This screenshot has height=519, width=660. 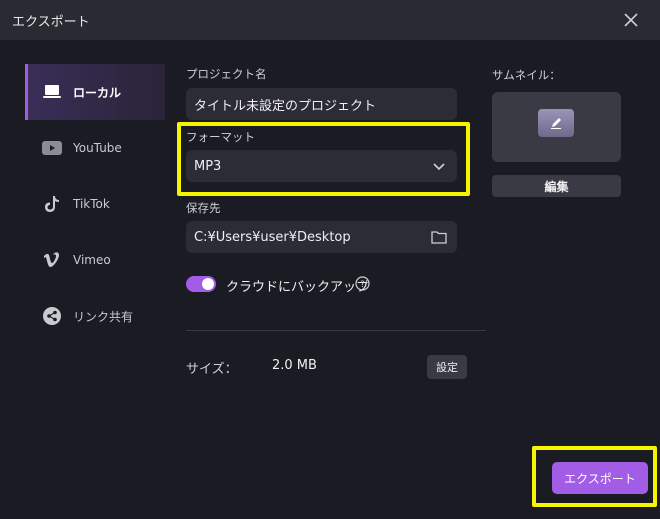 I want to click on export-button: エクスポート, so click(x=600, y=478).